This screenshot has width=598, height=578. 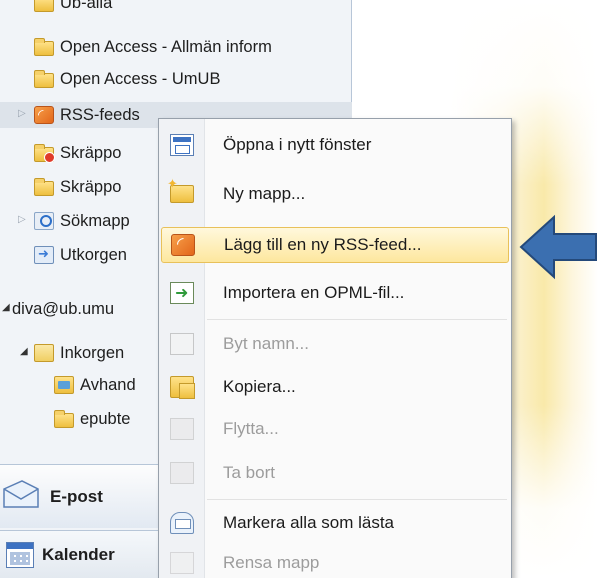 I want to click on nav-folder-avhand: Avhand, so click(x=95, y=385).